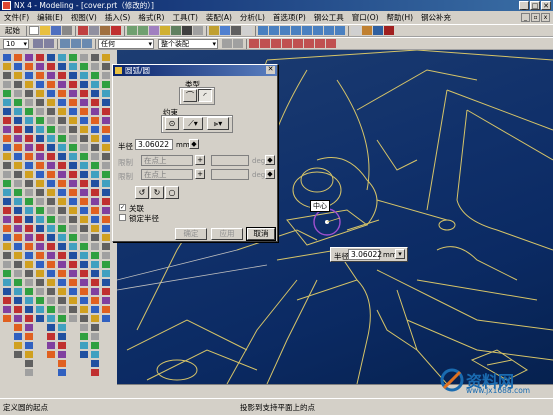 The image size is (553, 415). What do you see at coordinates (56, 30) in the screenshot?
I see `save-icon` at bounding box center [56, 30].